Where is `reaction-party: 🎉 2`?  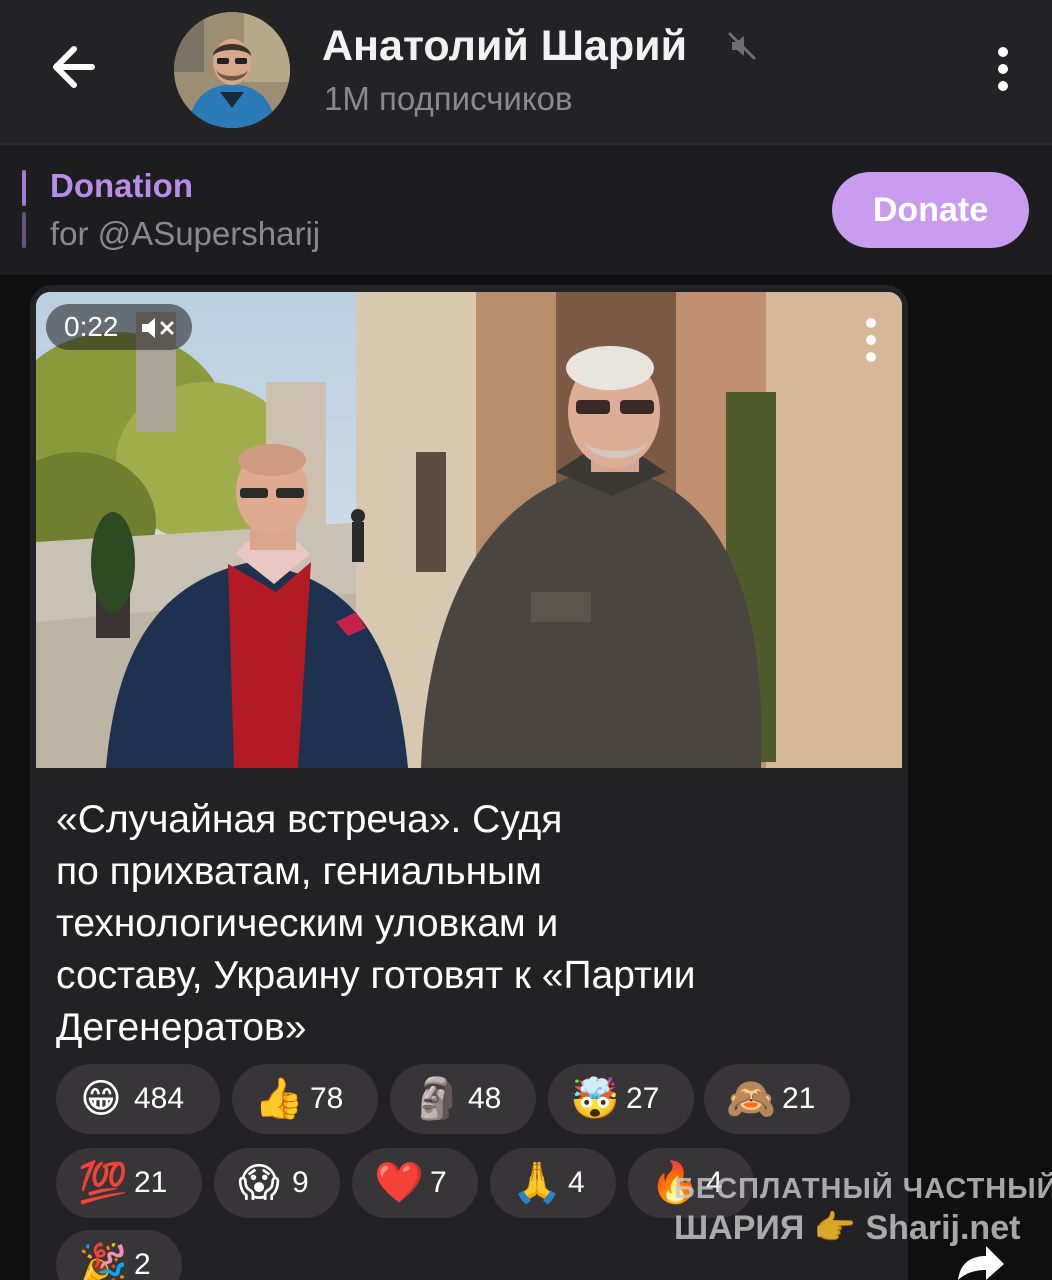 reaction-party: 🎉 2 is located at coordinates (119, 1255).